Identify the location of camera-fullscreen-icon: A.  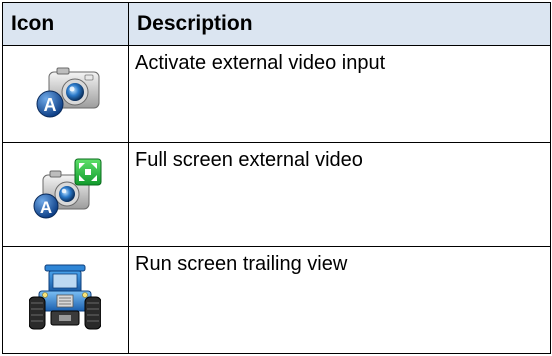
(67, 188).